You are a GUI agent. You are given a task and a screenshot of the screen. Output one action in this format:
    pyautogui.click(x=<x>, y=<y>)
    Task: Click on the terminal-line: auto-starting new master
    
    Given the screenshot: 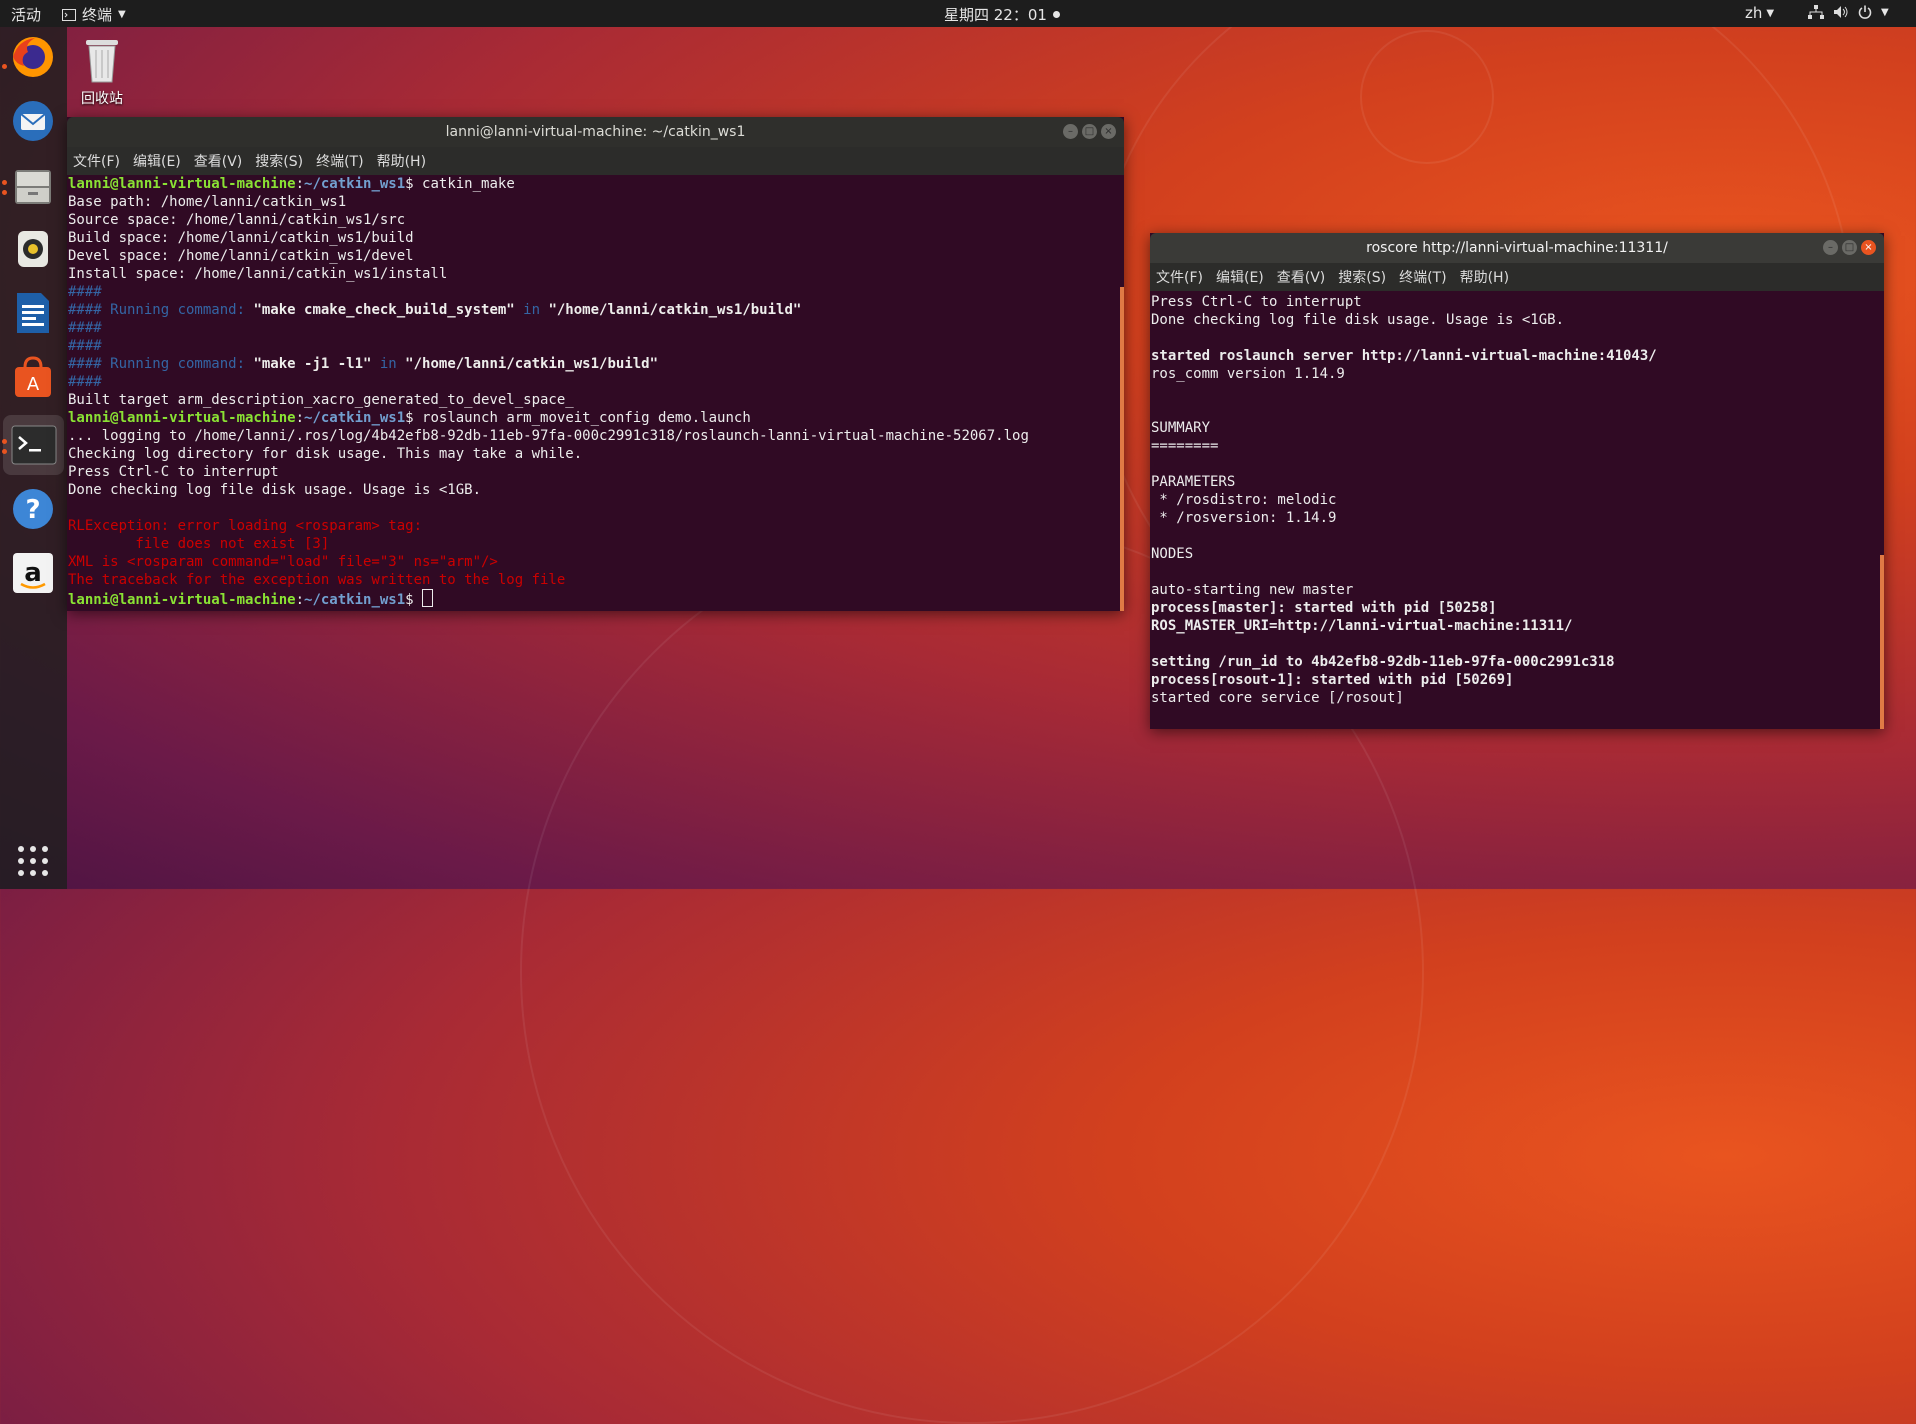 What is the action you would take?
    pyautogui.click(x=1517, y=590)
    